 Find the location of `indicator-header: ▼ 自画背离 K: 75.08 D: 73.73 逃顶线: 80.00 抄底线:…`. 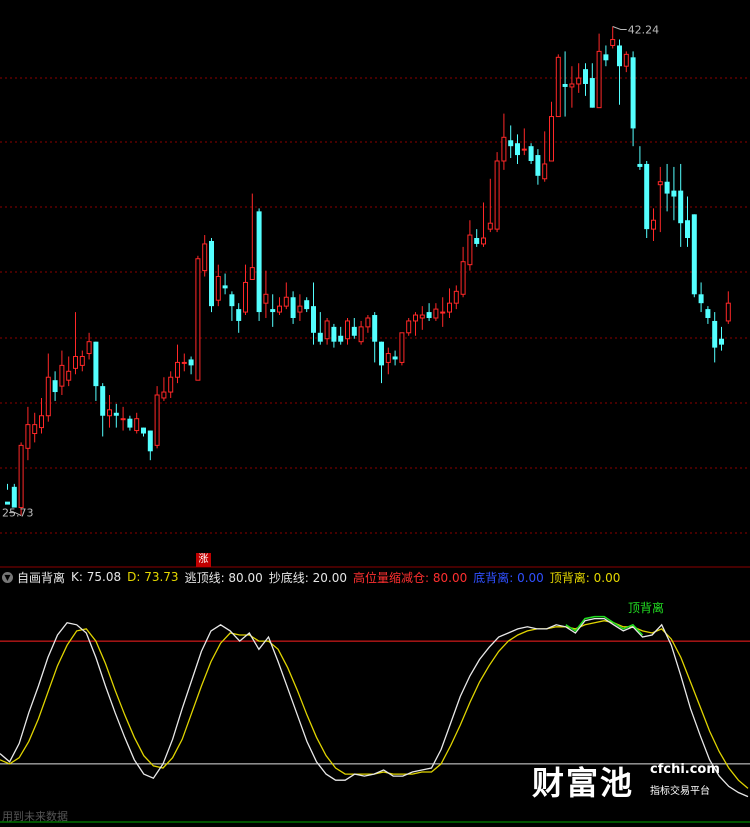

indicator-header: ▼ 自画背离 K: 75.08 D: 73.73 逃顶线: 80.00 抄底线:… is located at coordinates (375, 577).